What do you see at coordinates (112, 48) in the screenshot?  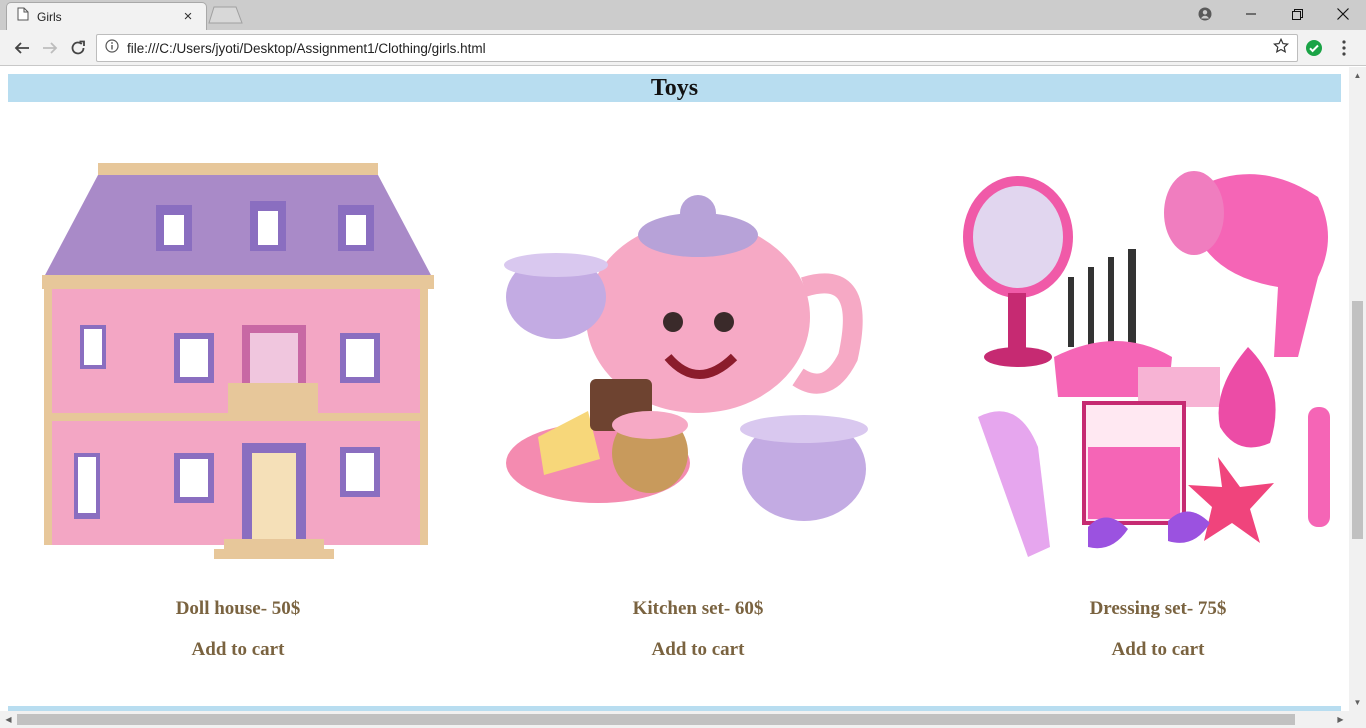 I see `info-icon` at bounding box center [112, 48].